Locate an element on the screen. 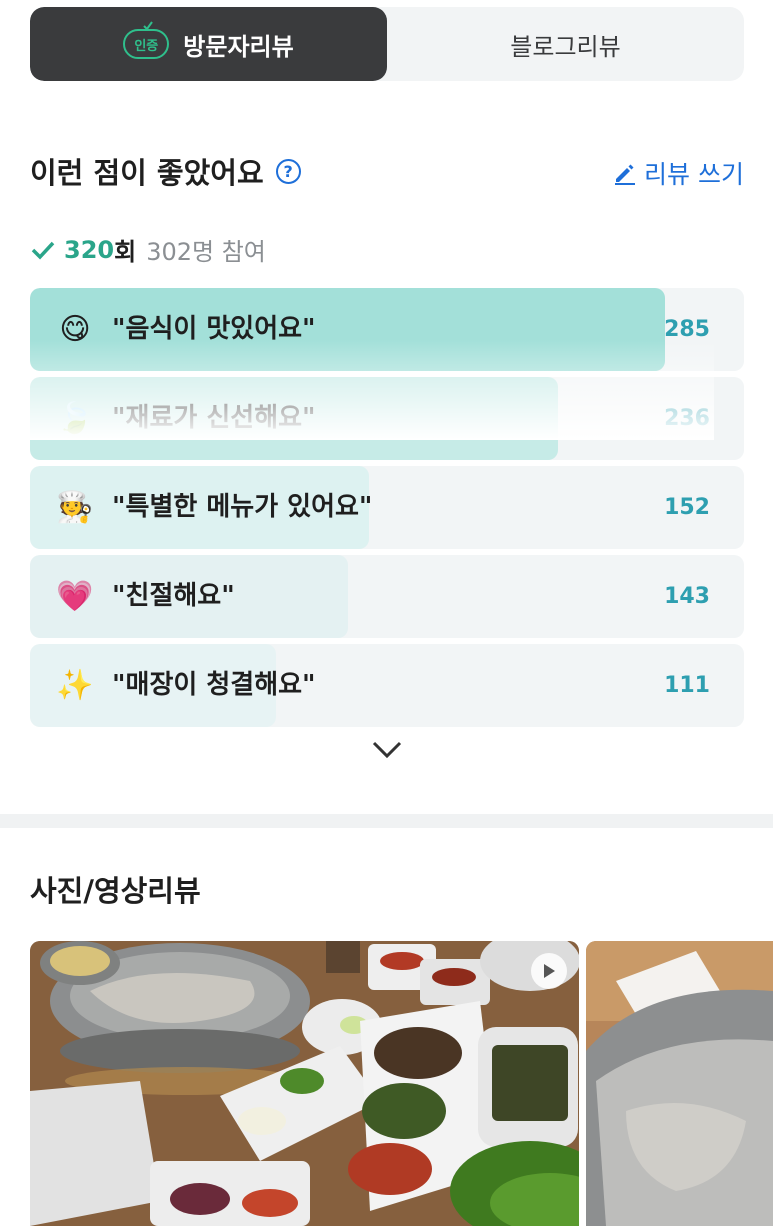  pencil-icon is located at coordinates (625, 174).